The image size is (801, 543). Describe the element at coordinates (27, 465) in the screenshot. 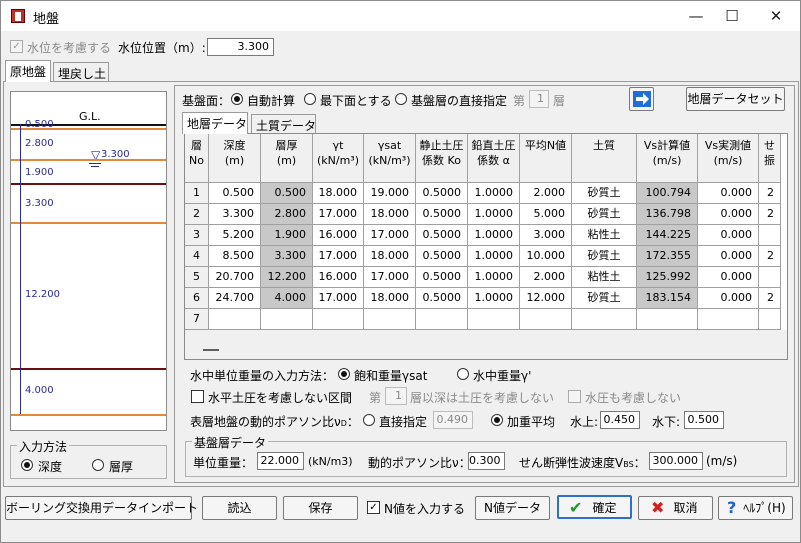

I see `radio-depth` at that location.